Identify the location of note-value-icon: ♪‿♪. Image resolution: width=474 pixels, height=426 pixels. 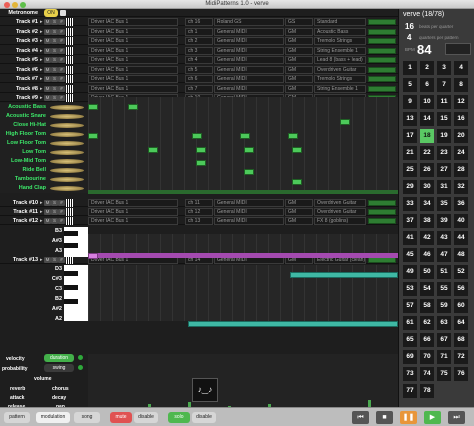
(205, 390).